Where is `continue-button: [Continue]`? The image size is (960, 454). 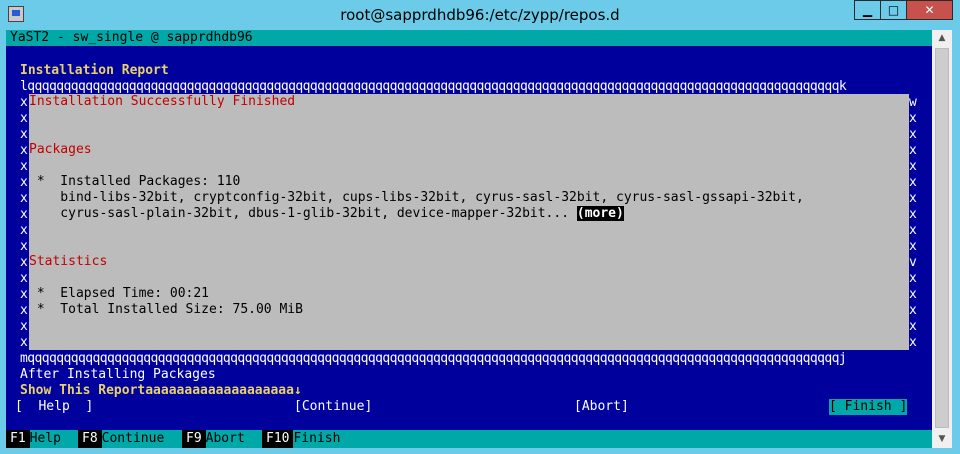
continue-button: [Continue] is located at coordinates (333, 407).